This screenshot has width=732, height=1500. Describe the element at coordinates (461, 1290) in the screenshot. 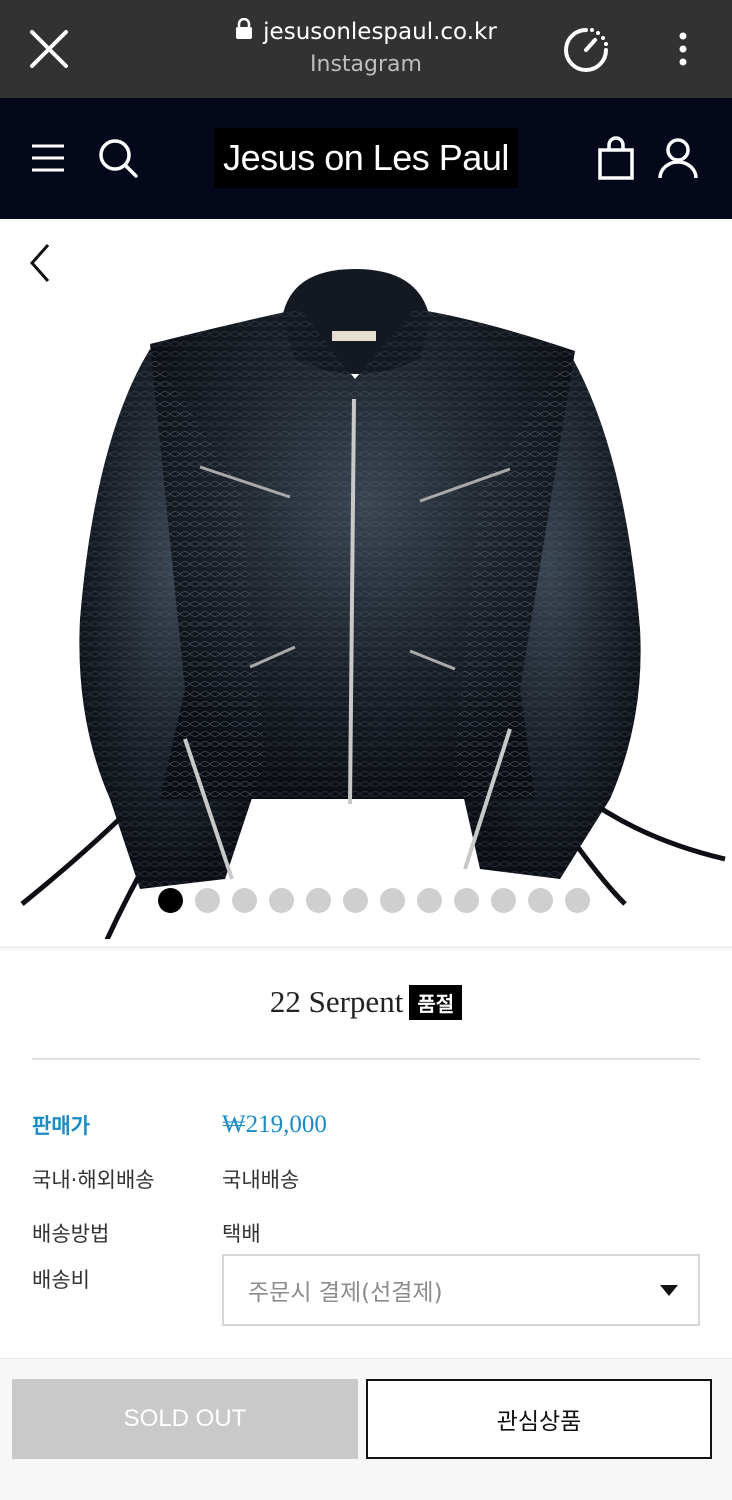

I see `shipping-fee-select: 주문시 결제(선결제)` at that location.